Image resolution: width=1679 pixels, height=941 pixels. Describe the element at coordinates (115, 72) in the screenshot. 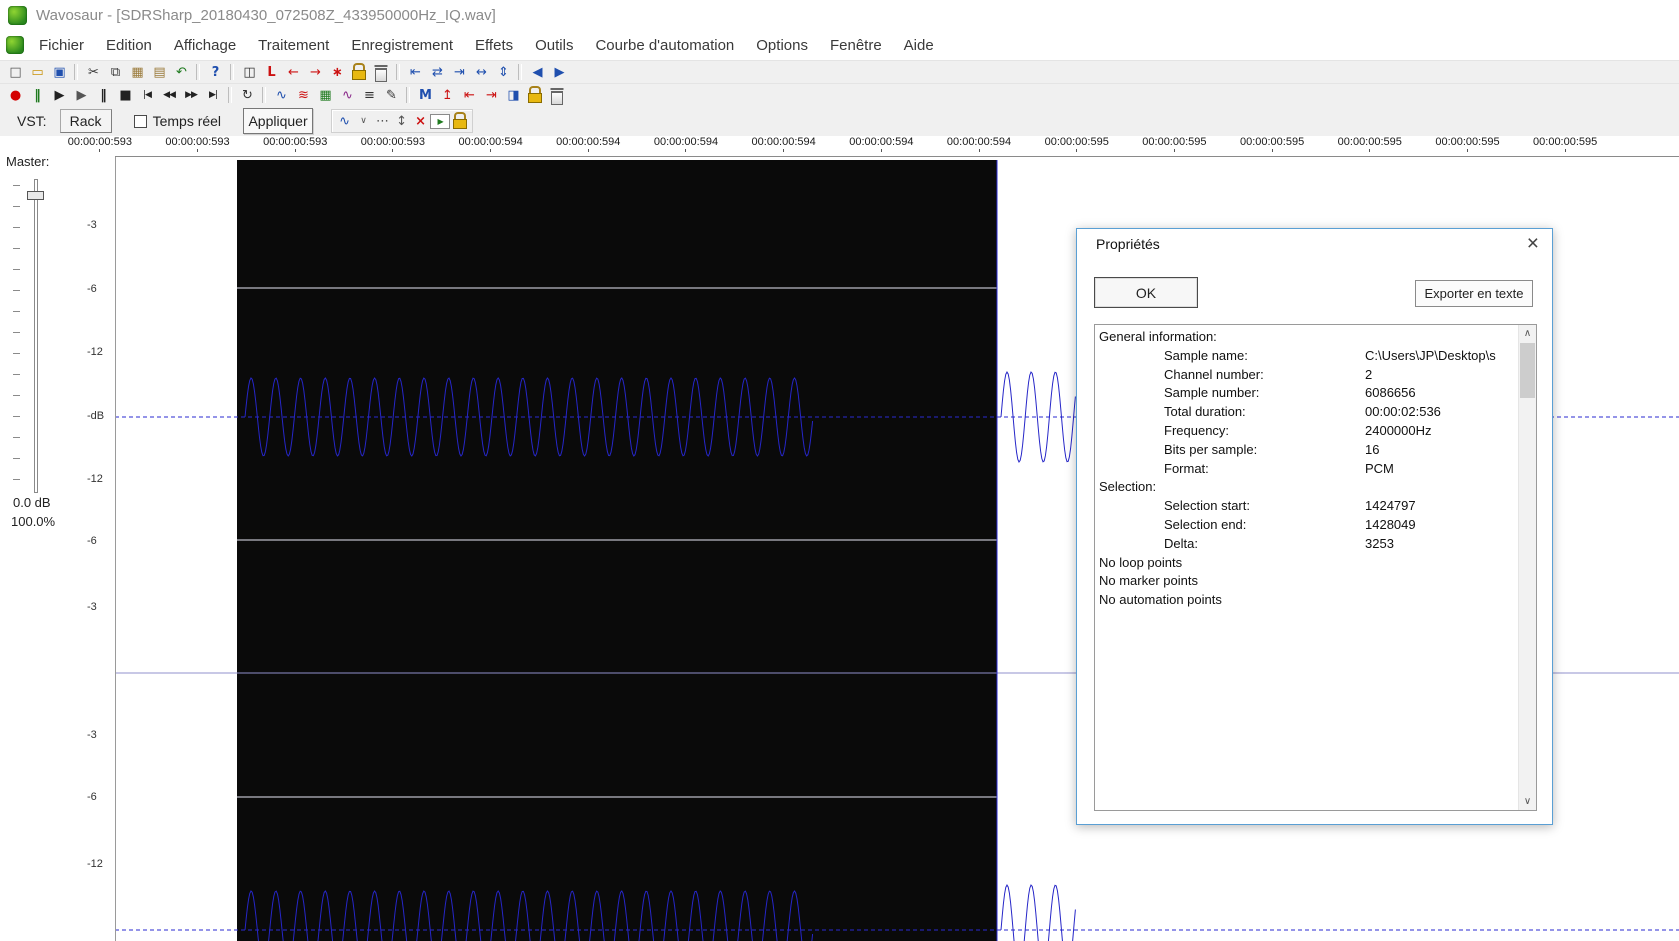

I see `copy-icon: ⧉` at that location.